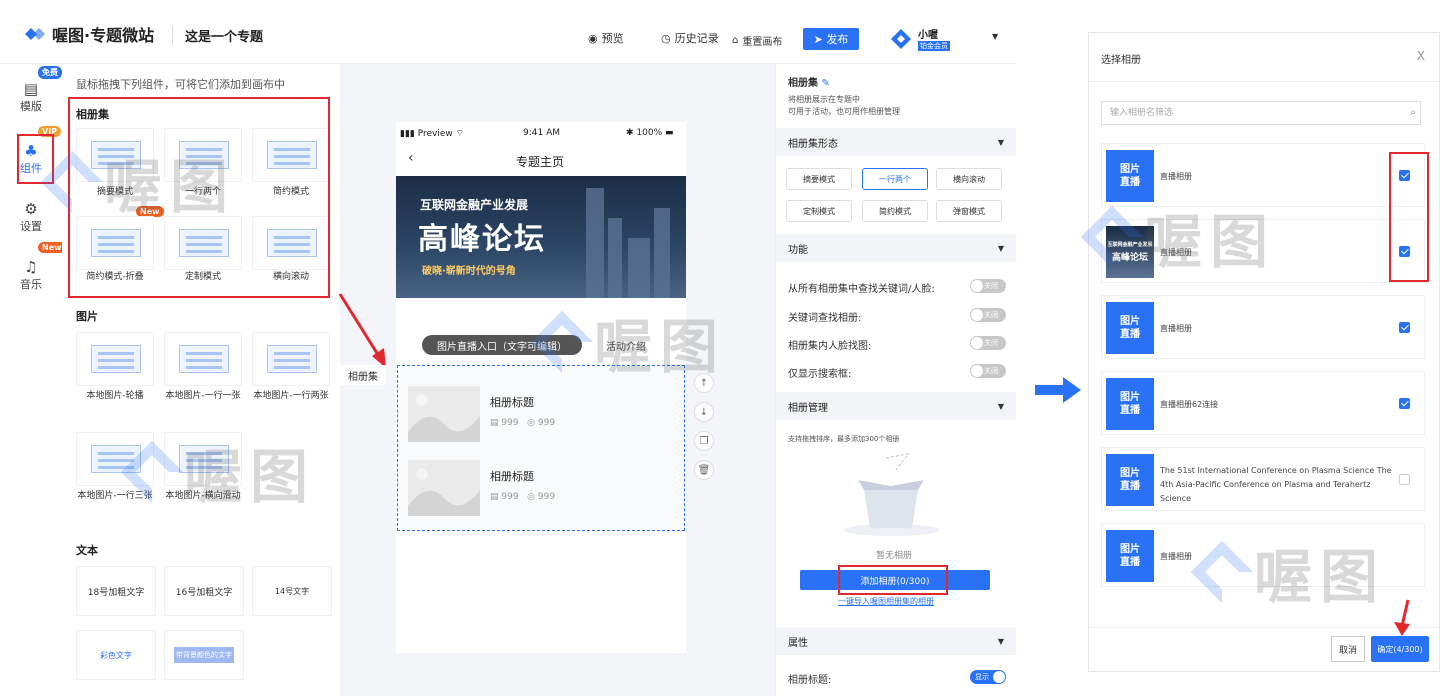 This screenshot has height=696, width=1449. I want to click on user-badge: 铂金会员, so click(934, 46).